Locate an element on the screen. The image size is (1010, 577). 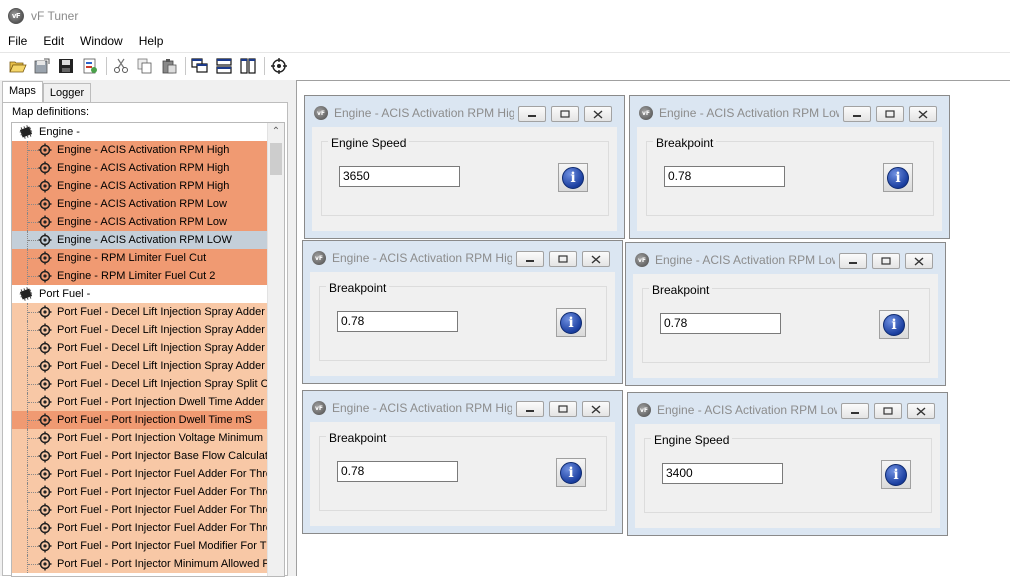
connect-icon is located at coordinates (279, 66).